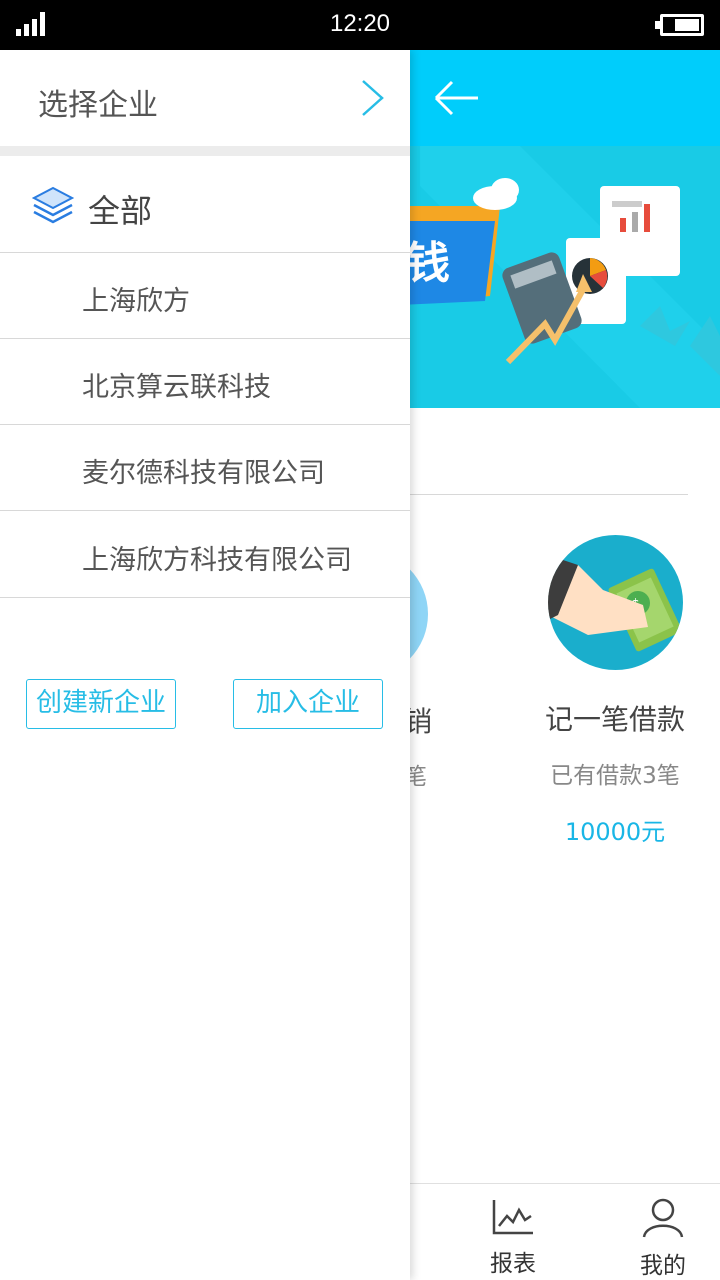  Describe the element at coordinates (457, 98) in the screenshot. I see `back-arrow-icon` at that location.